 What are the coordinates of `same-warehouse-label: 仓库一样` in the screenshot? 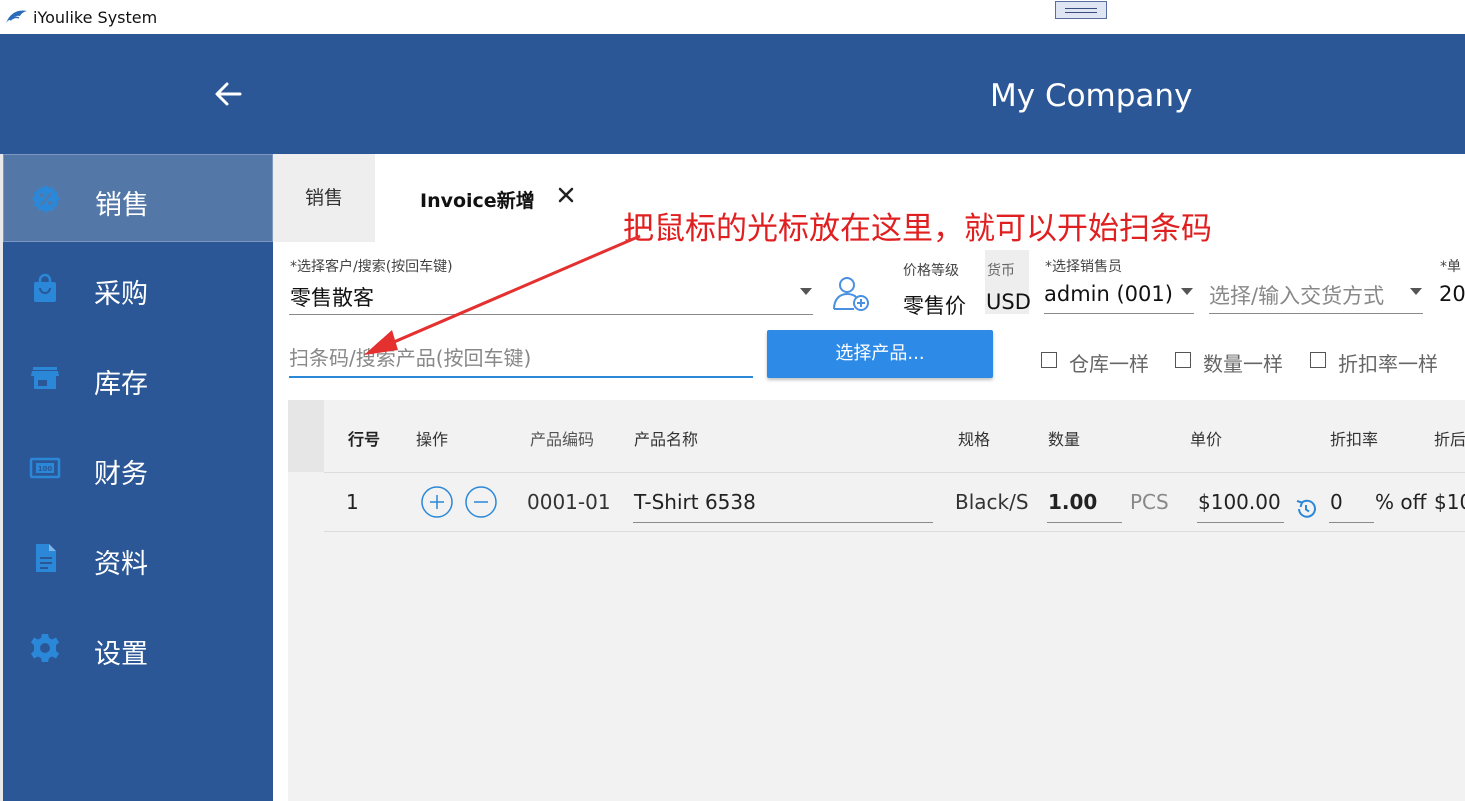 It's located at (1109, 364).